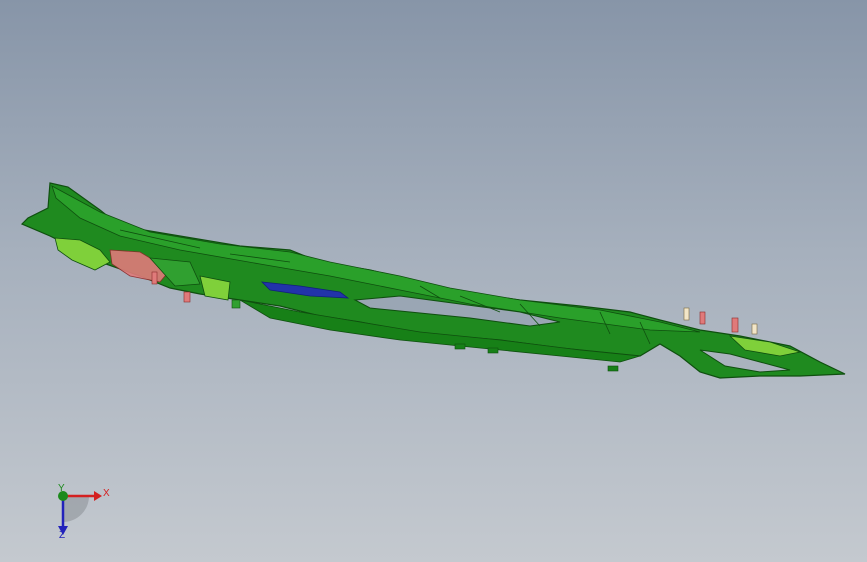 The image size is (867, 562). What do you see at coordinates (106, 493) in the screenshot?
I see `x-axis-label: X` at bounding box center [106, 493].